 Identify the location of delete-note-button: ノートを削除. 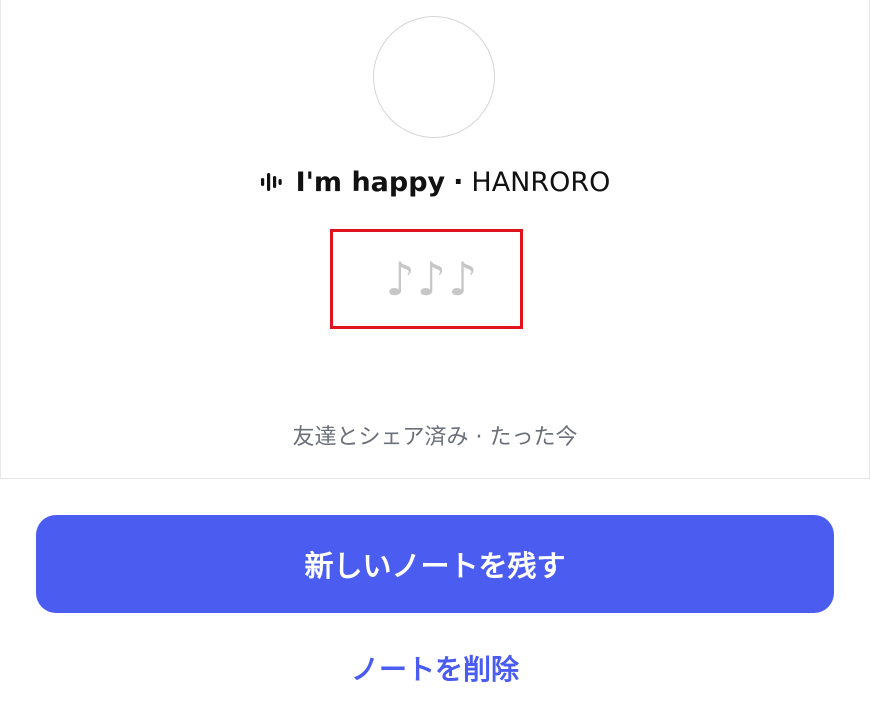
(435, 670).